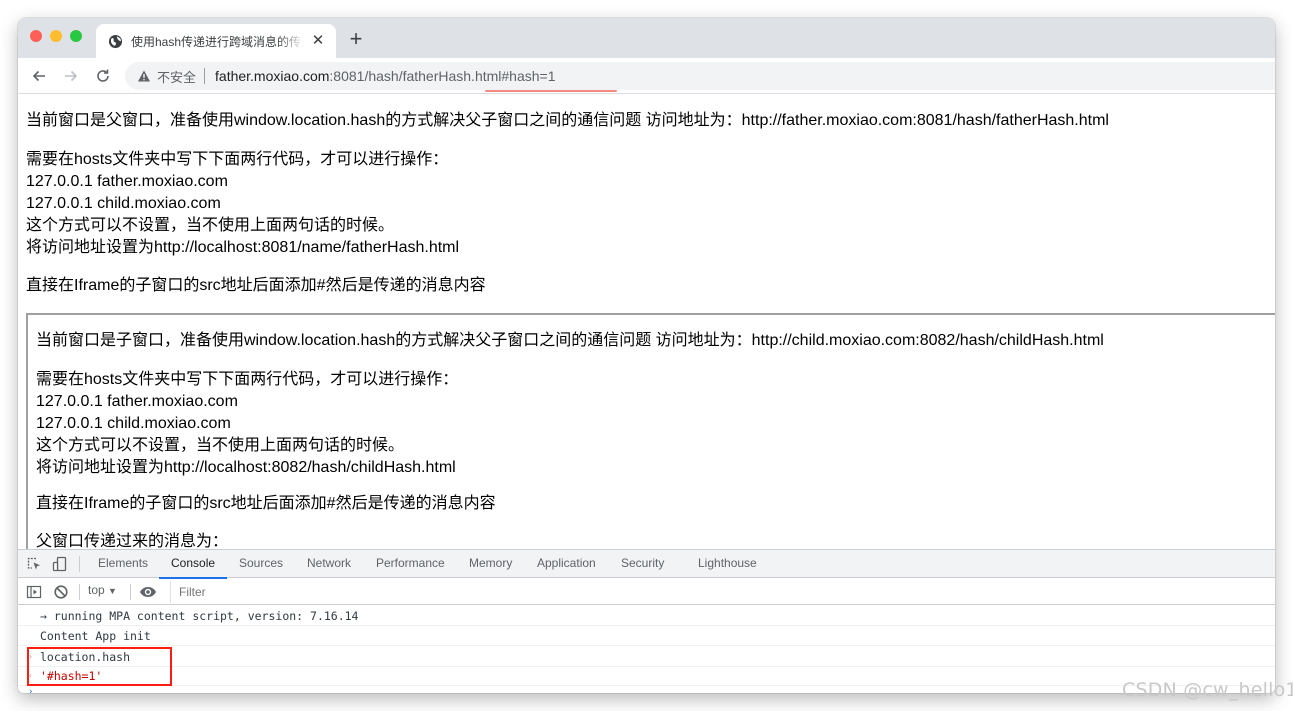  Describe the element at coordinates (112, 591) in the screenshot. I see `dropdown-arrow-icon: ▼` at that location.